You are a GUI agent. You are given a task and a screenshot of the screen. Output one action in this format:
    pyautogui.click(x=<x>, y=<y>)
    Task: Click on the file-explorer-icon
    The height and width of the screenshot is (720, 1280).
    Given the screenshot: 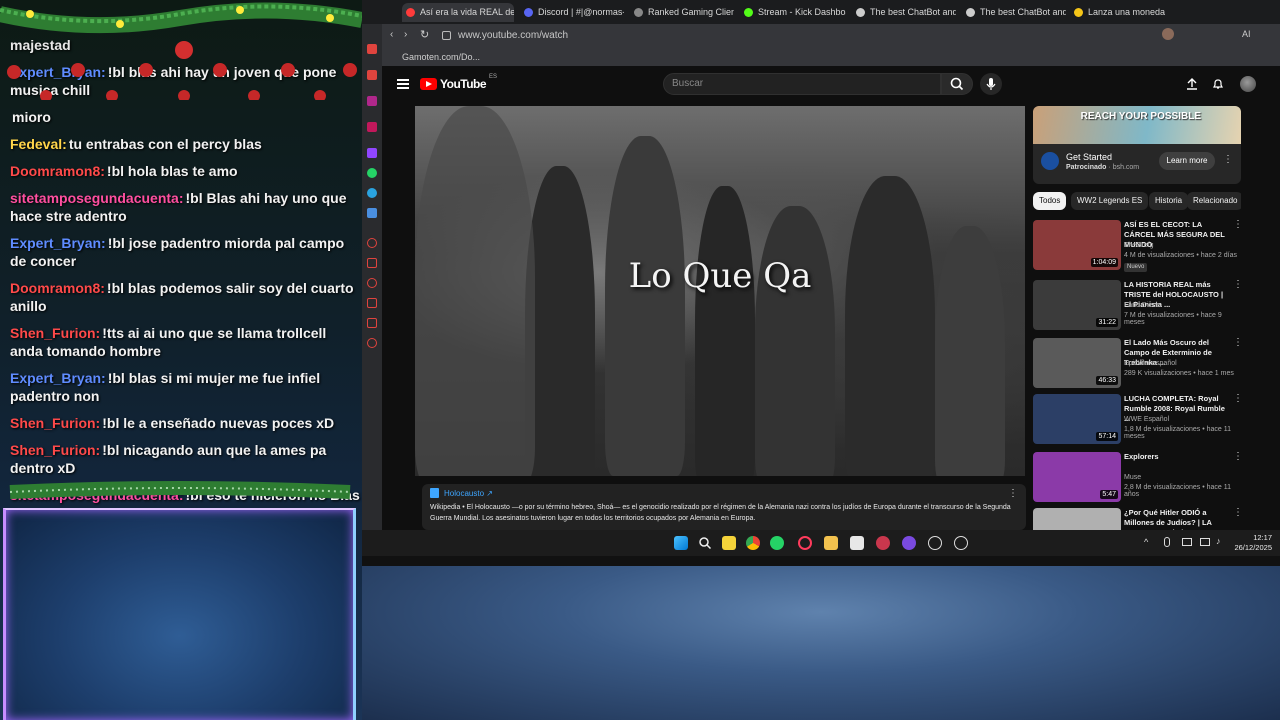 What is the action you would take?
    pyautogui.click(x=831, y=543)
    